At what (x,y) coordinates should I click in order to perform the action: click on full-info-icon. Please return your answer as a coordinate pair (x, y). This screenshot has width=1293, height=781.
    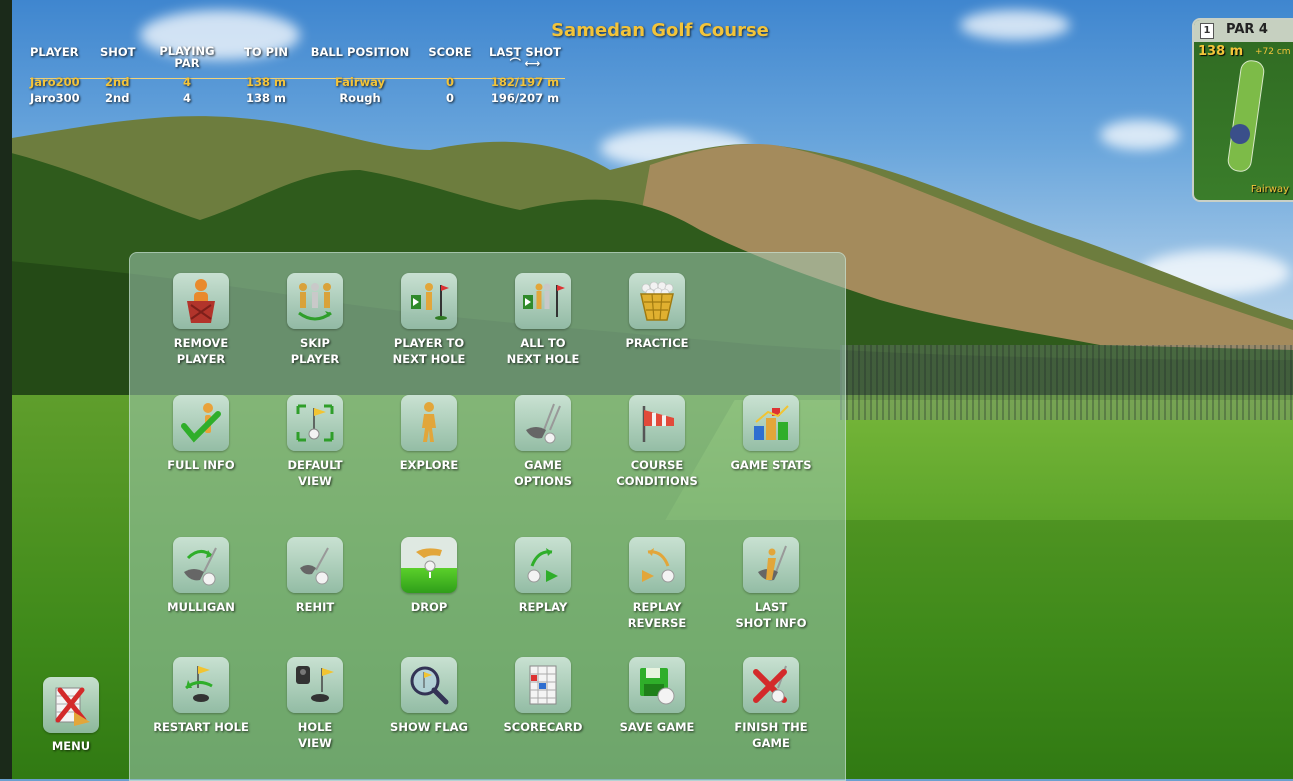
    Looking at the image, I should click on (201, 423).